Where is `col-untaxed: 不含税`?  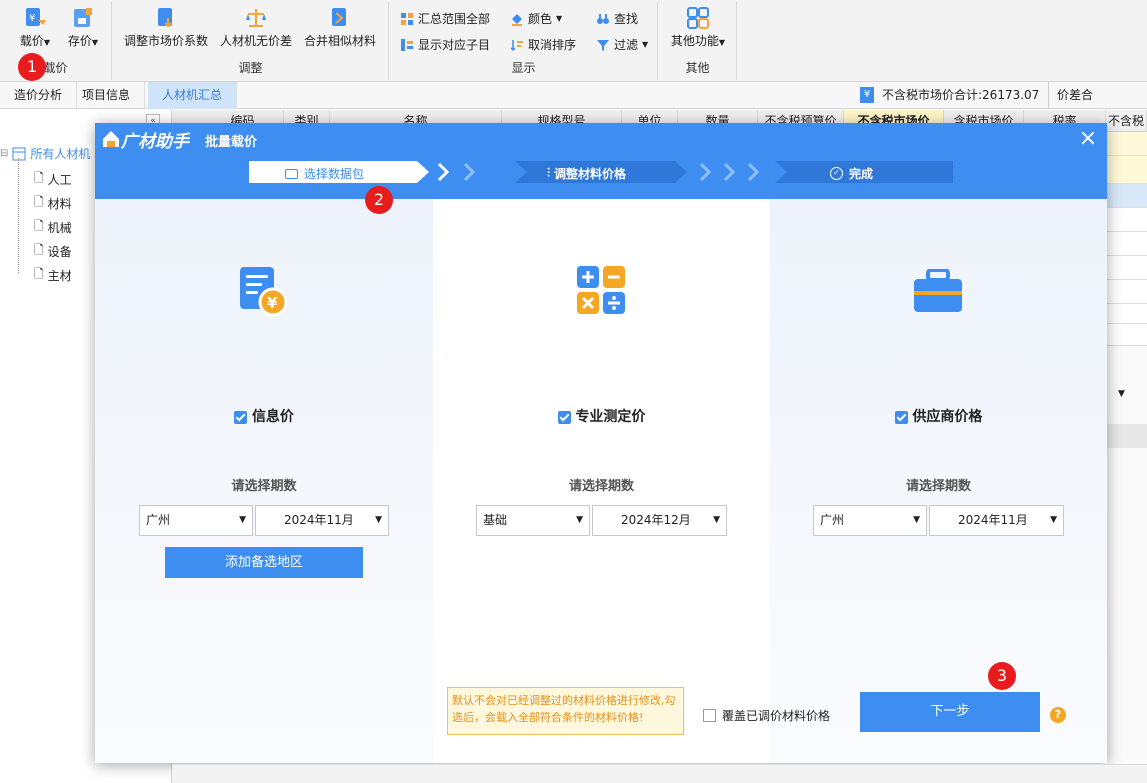
col-untaxed: 不含税 is located at coordinates (1126, 121).